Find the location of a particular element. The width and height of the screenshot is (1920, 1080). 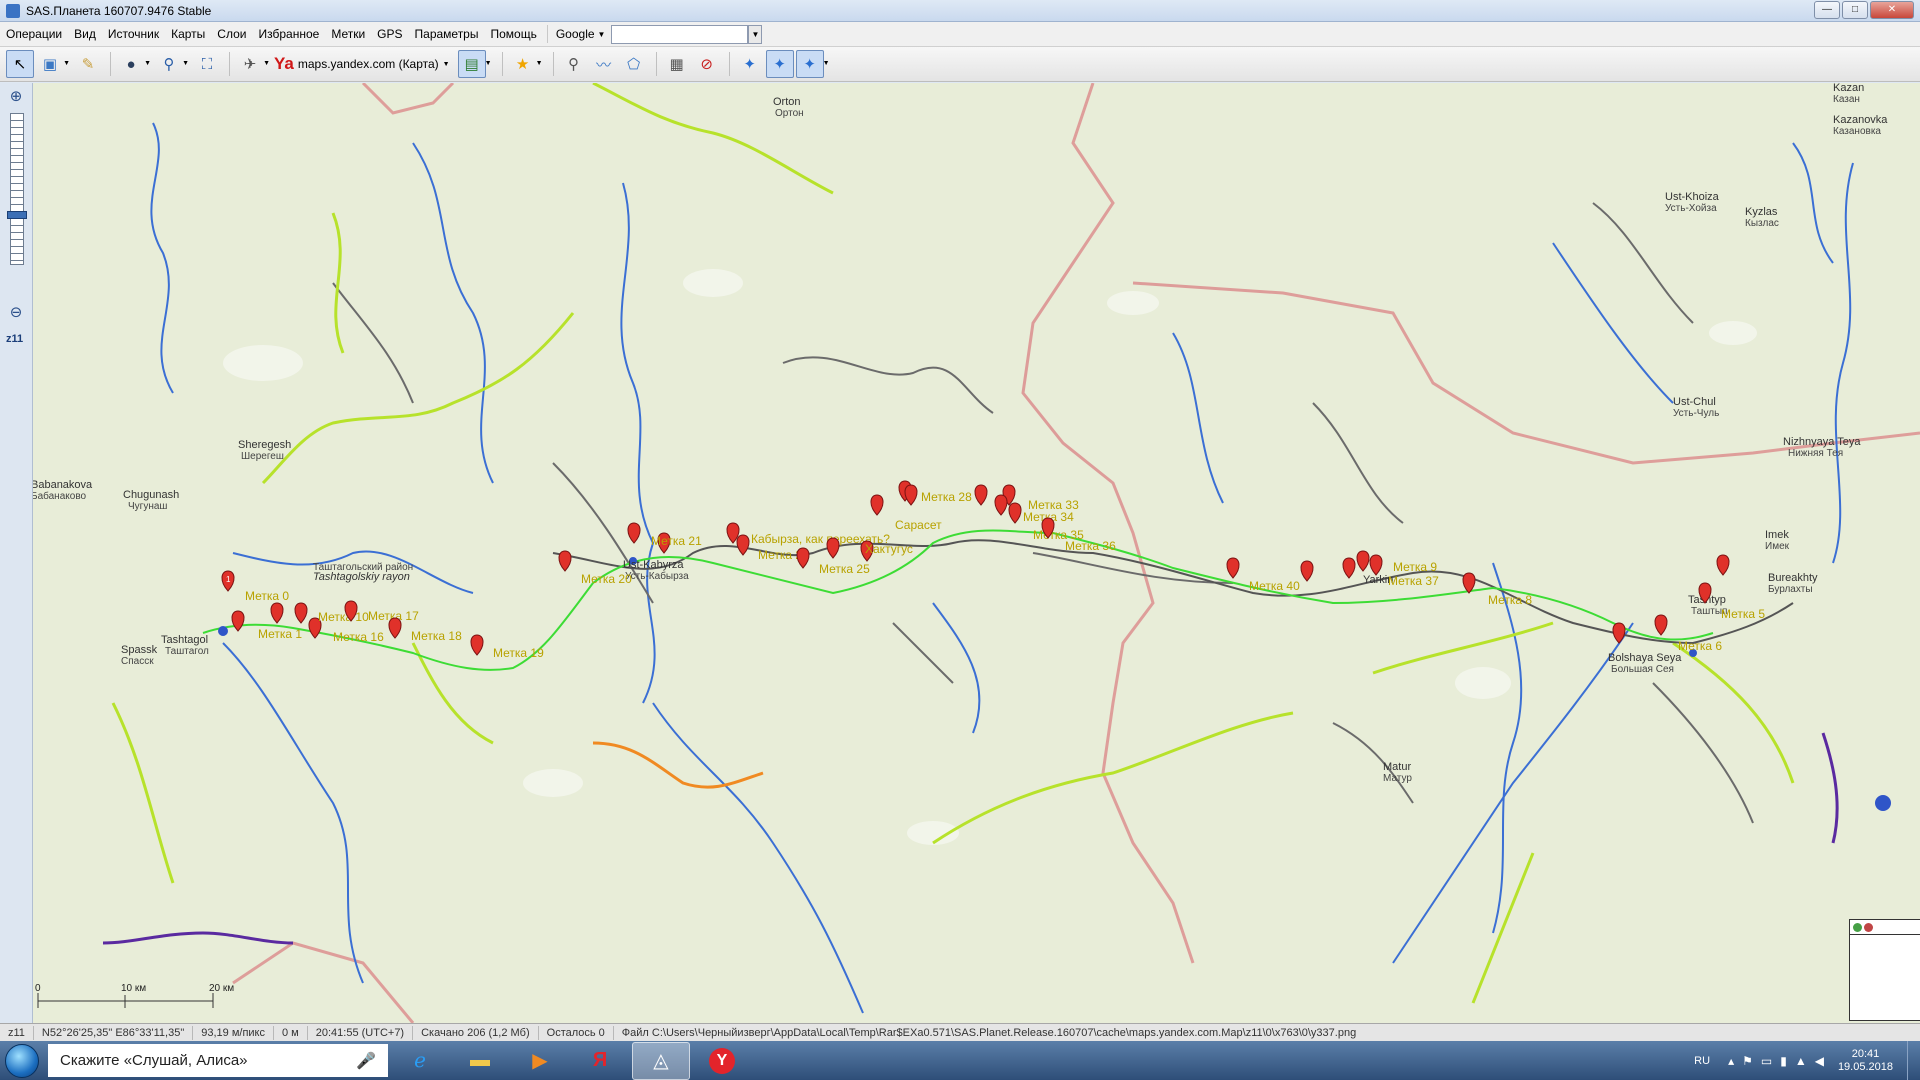

start-button is located at coordinates (22, 1060).